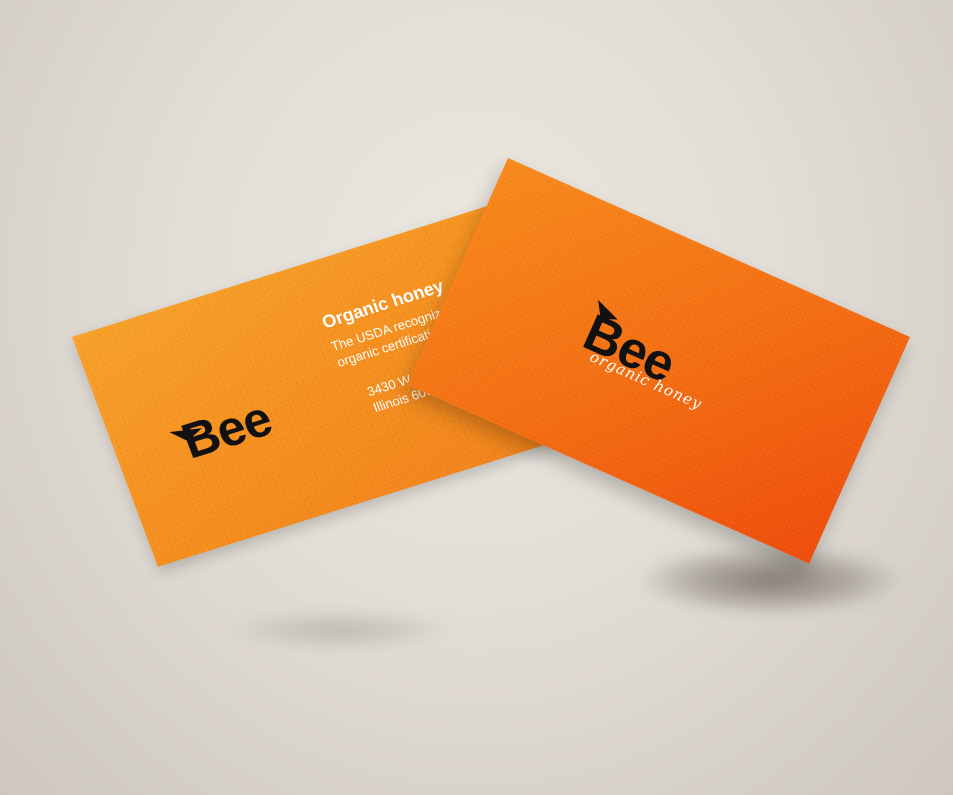  I want to click on card-shadow-back, so click(340, 630).